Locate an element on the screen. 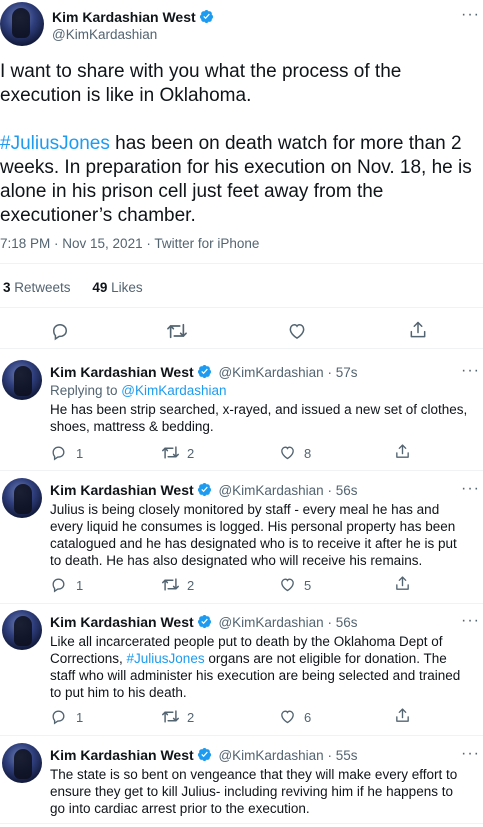 This screenshot has height=827, width=483. author-name: Kim Kardashian West is located at coordinates (124, 17).